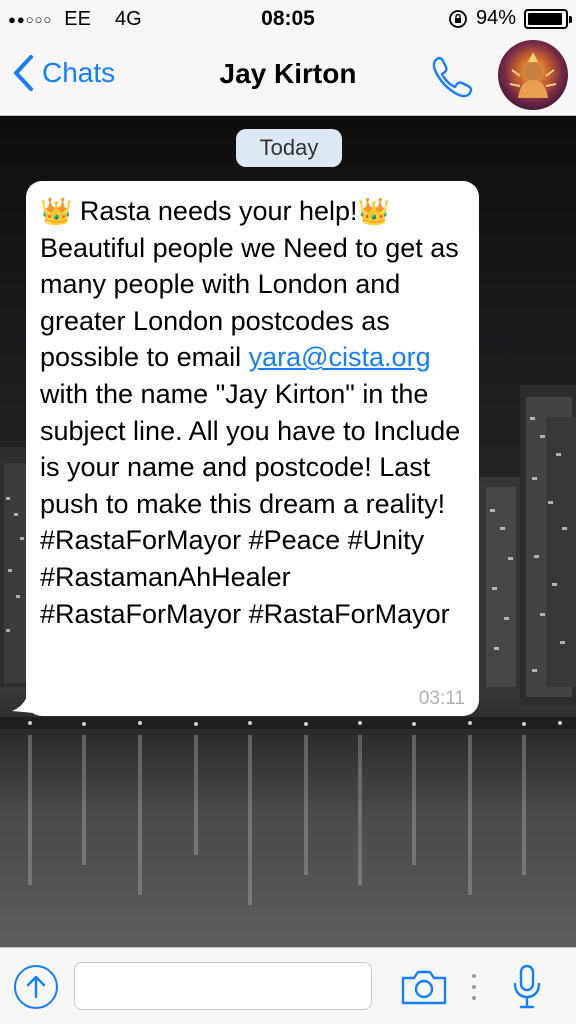  I want to click on message-input, so click(223, 986).